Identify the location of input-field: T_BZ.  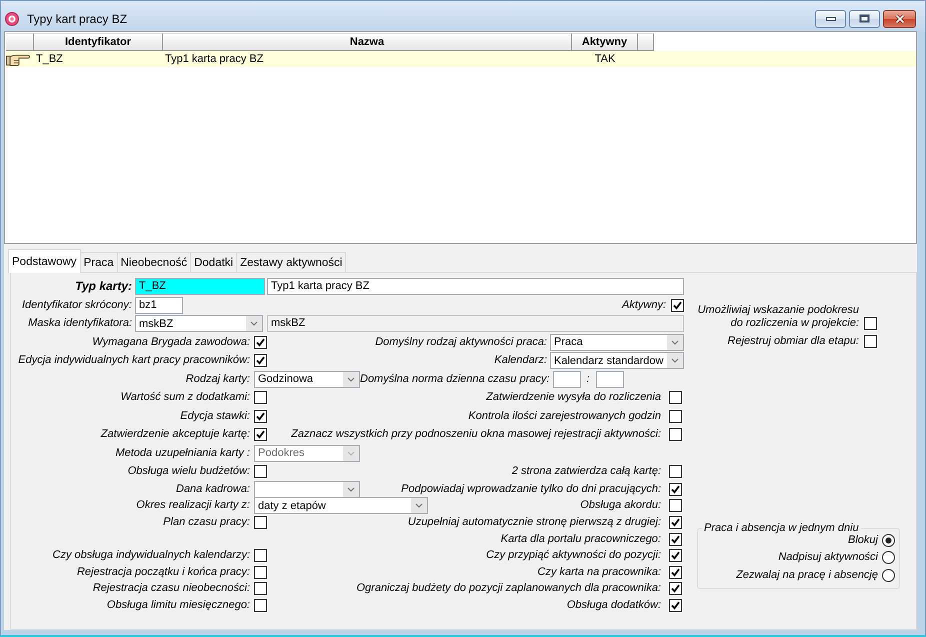
(200, 286).